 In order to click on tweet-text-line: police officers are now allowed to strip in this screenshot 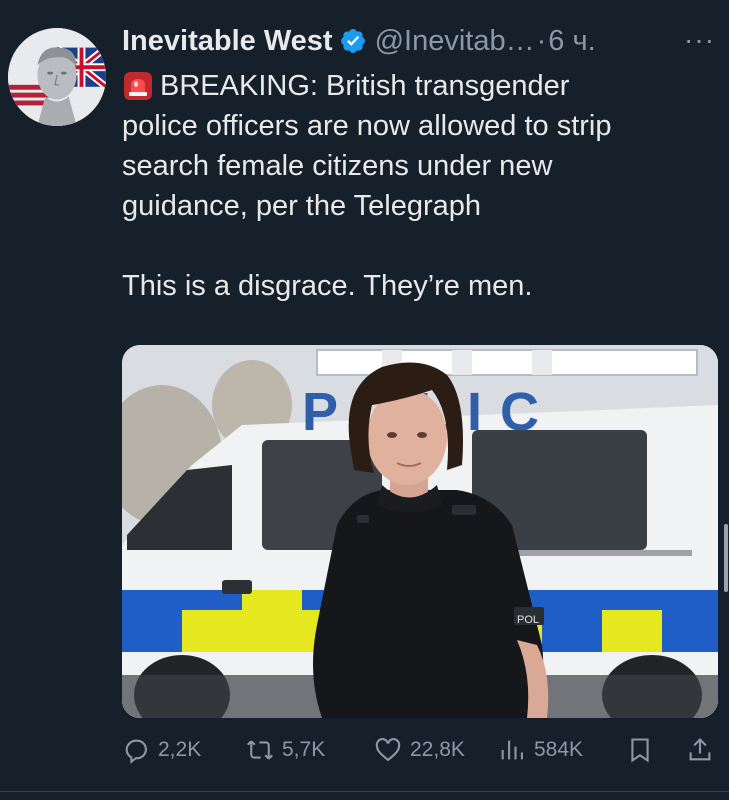, I will do `click(367, 126)`.